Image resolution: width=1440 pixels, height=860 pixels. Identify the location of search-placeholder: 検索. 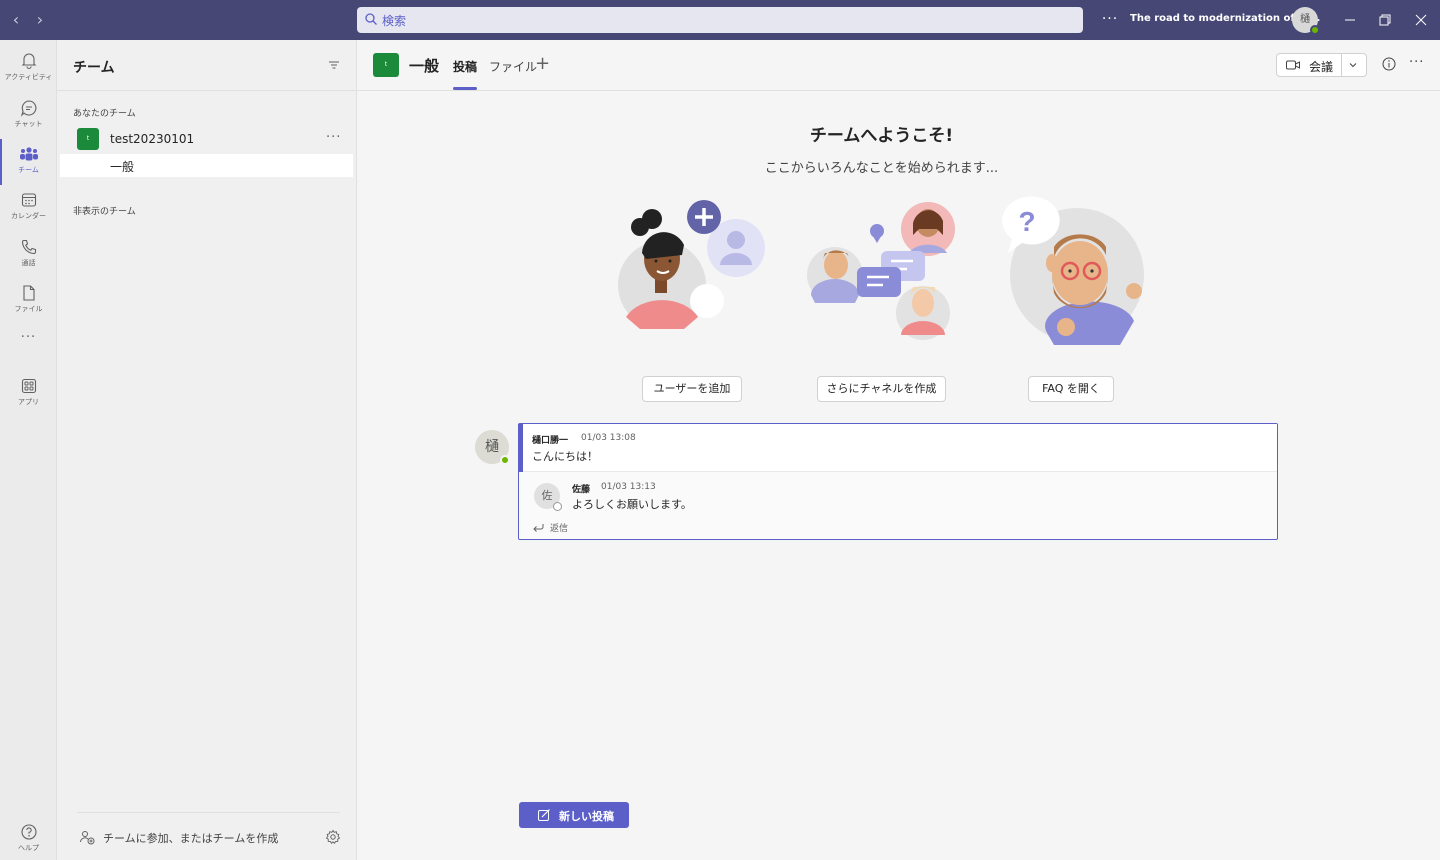
(394, 21).